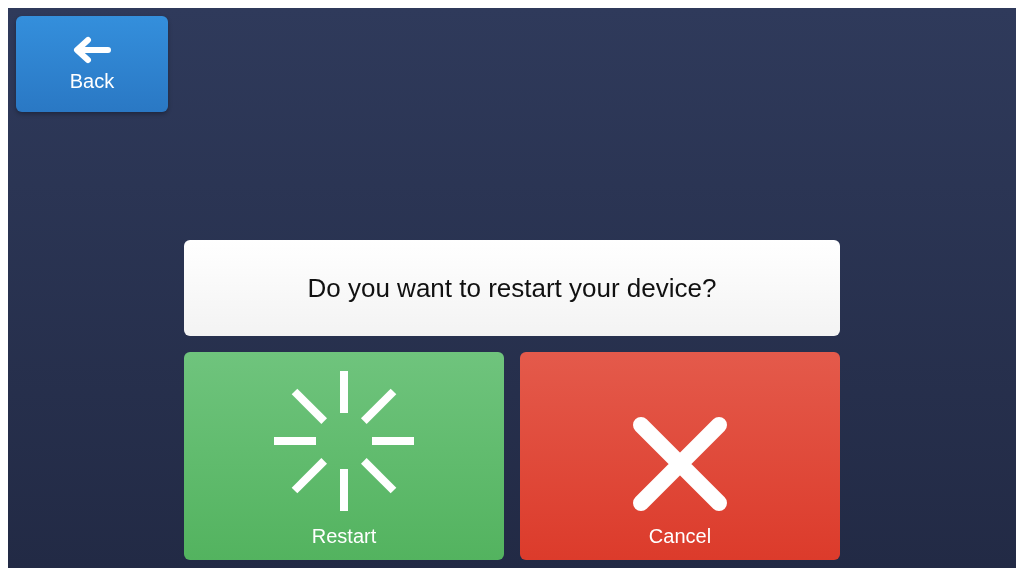 The height and width of the screenshot is (576, 1024). I want to click on back-arrow-icon, so click(92, 49).